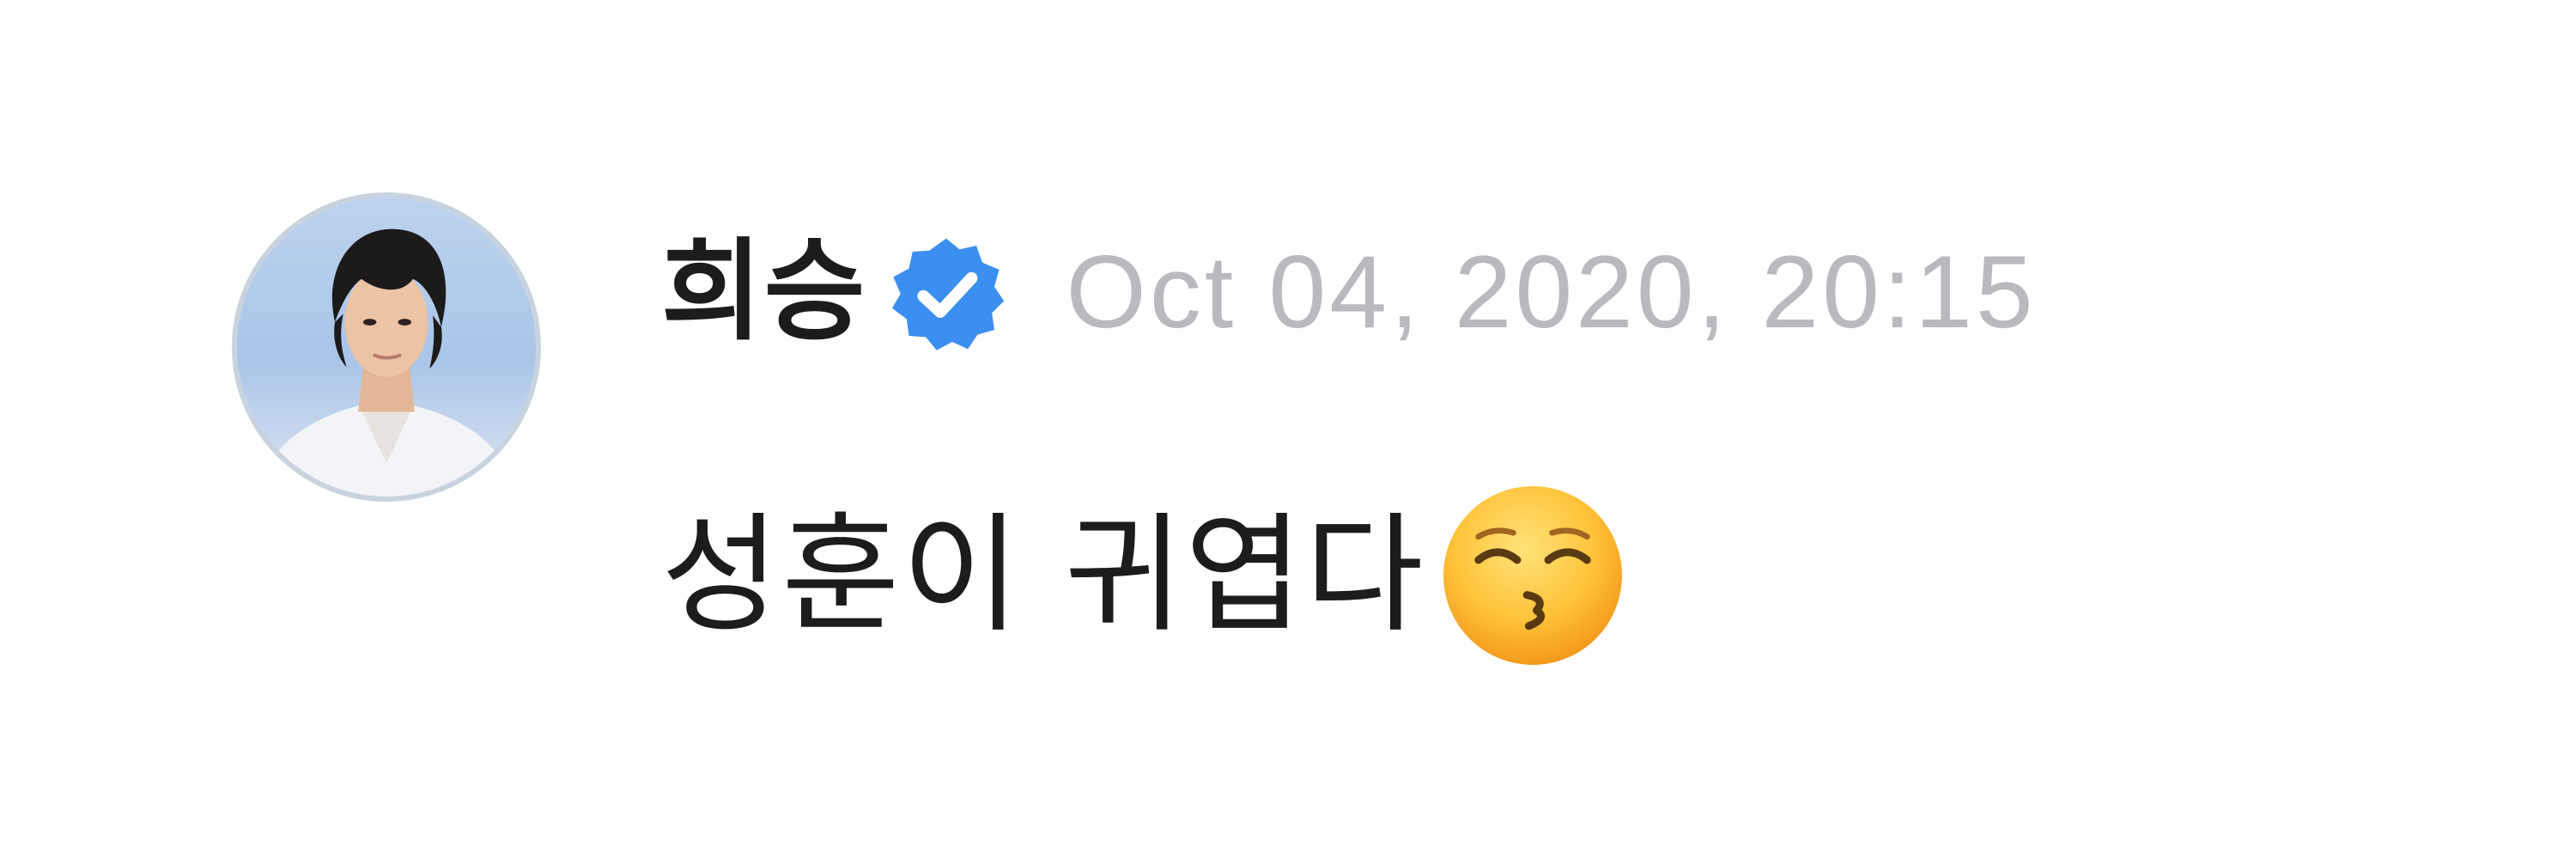  I want to click on avatar, so click(387, 347).